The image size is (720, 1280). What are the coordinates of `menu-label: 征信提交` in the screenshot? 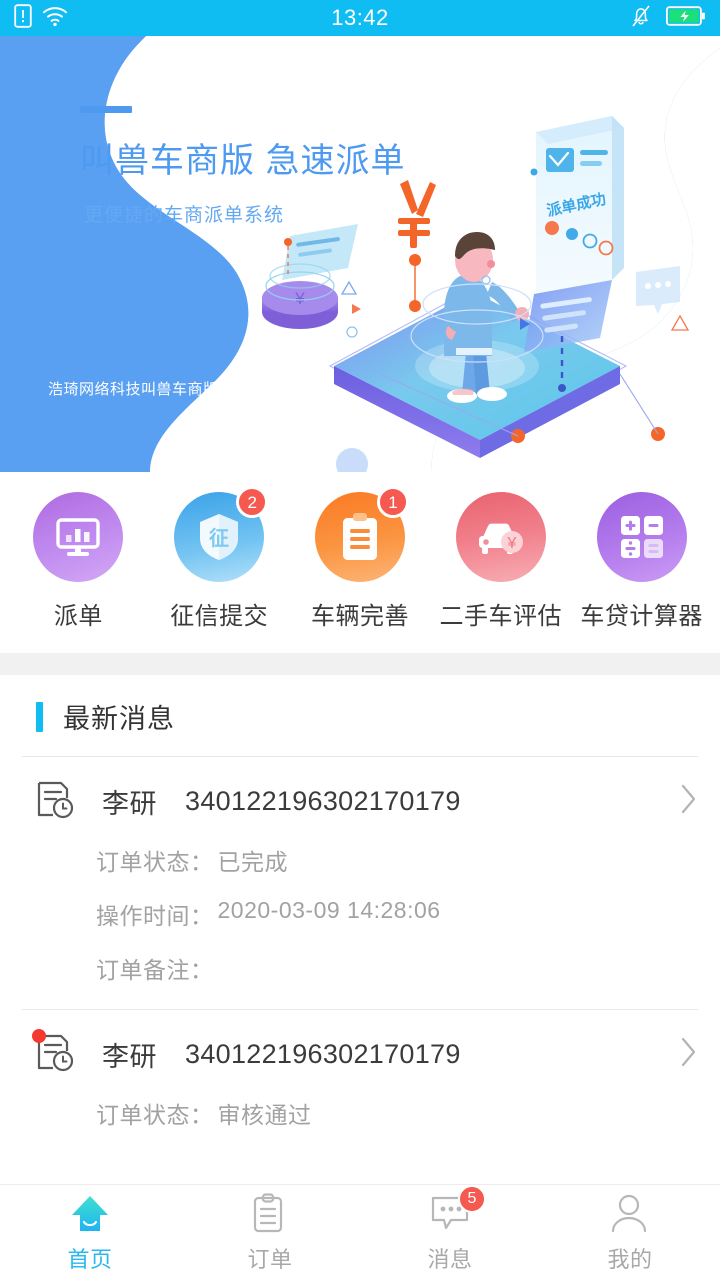 It's located at (219, 616).